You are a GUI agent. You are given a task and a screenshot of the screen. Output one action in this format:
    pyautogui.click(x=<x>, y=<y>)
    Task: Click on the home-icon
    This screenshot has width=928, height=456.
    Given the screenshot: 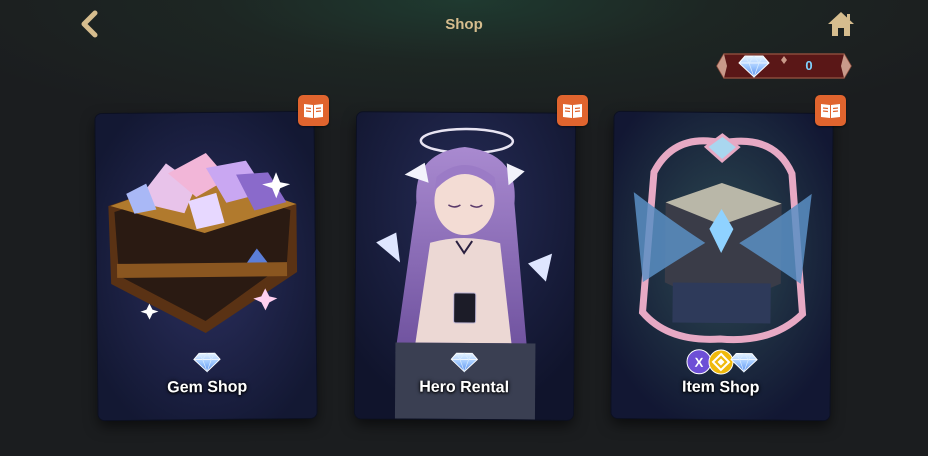 What is the action you would take?
    pyautogui.click(x=841, y=24)
    